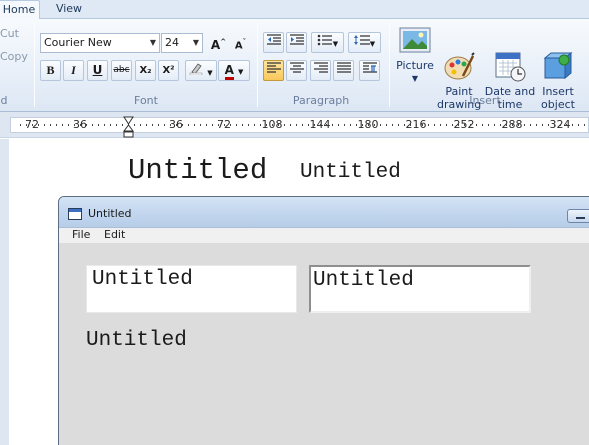 Image resolution: width=589 pixels, height=445 pixels. I want to click on group-separator, so click(34, 65).